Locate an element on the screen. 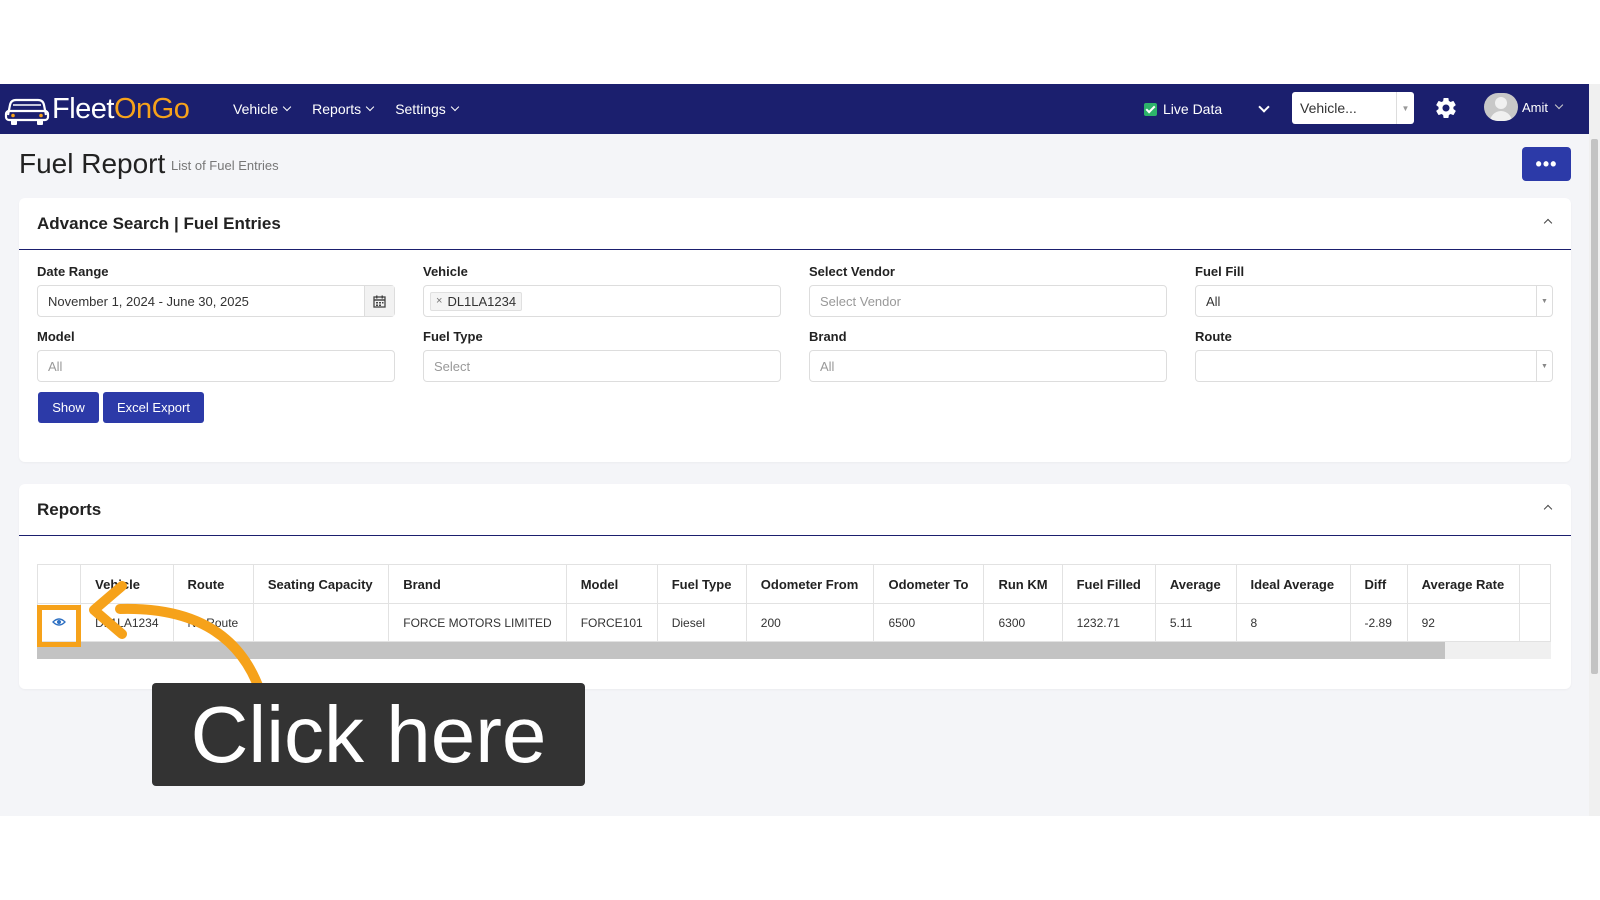 The width and height of the screenshot is (1600, 900). col-brand: Brand is located at coordinates (477, 584).